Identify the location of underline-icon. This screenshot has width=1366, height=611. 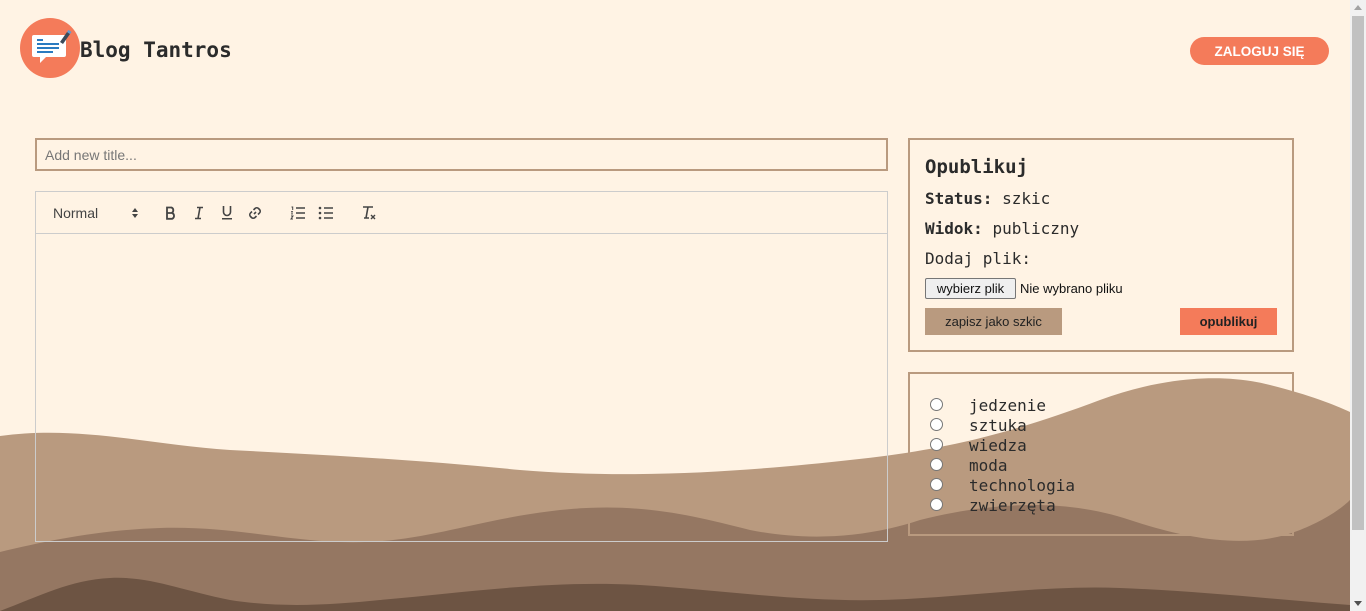
(227, 213).